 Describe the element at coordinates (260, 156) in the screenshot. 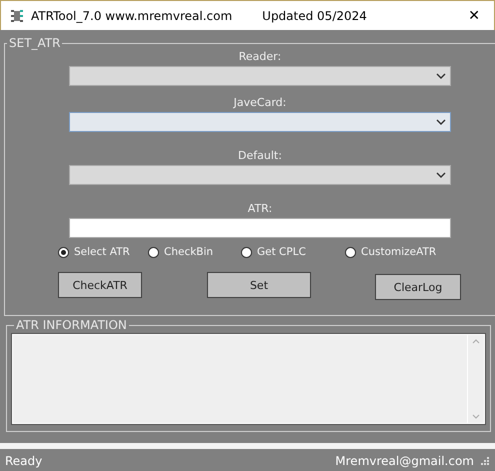

I see `field-label: Default:` at that location.